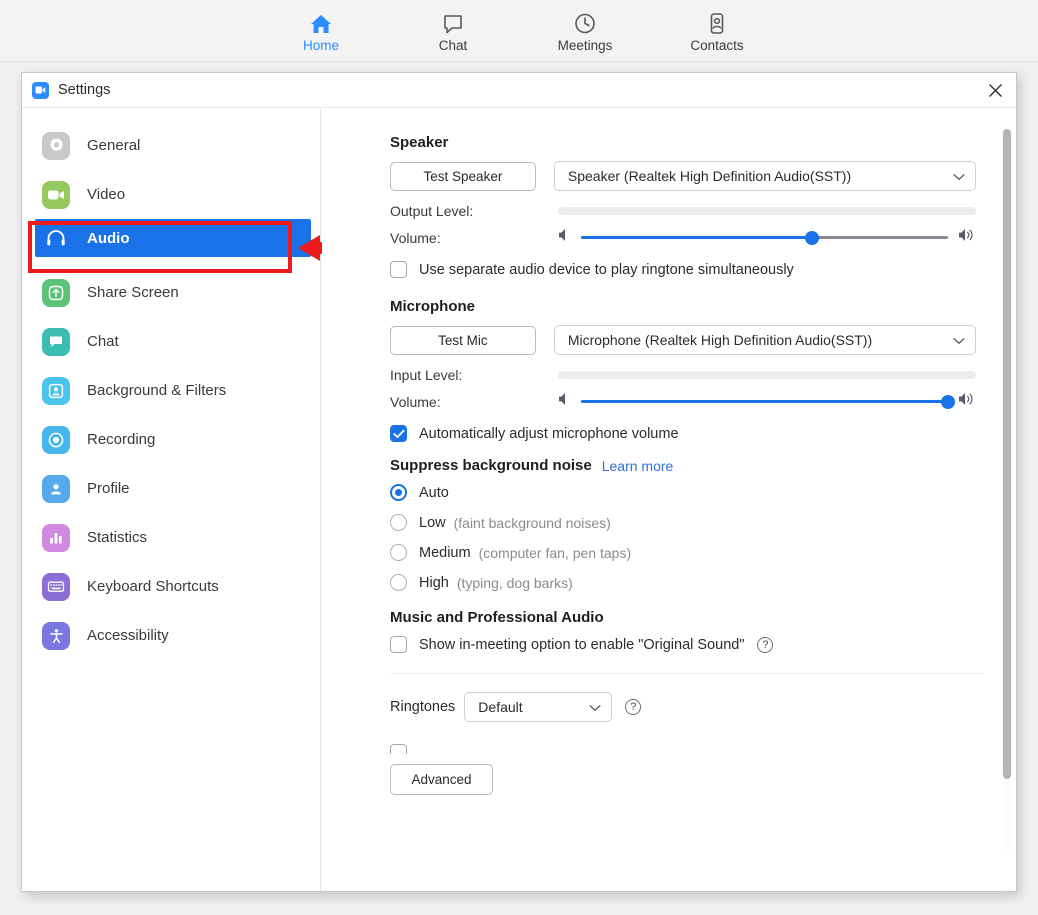 The height and width of the screenshot is (915, 1038). I want to click on separate-ringtone-device-checkbox, so click(398, 269).